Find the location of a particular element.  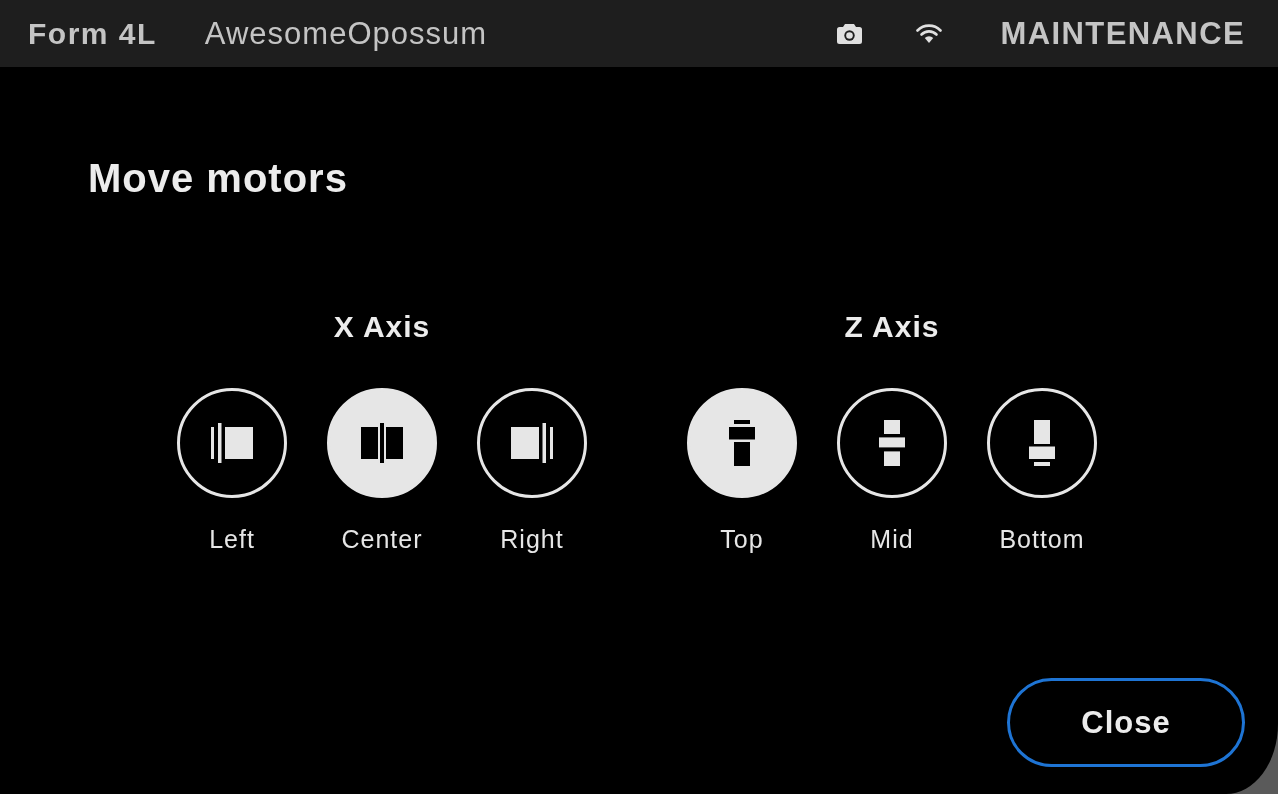

align-right-icon is located at coordinates (532, 443).